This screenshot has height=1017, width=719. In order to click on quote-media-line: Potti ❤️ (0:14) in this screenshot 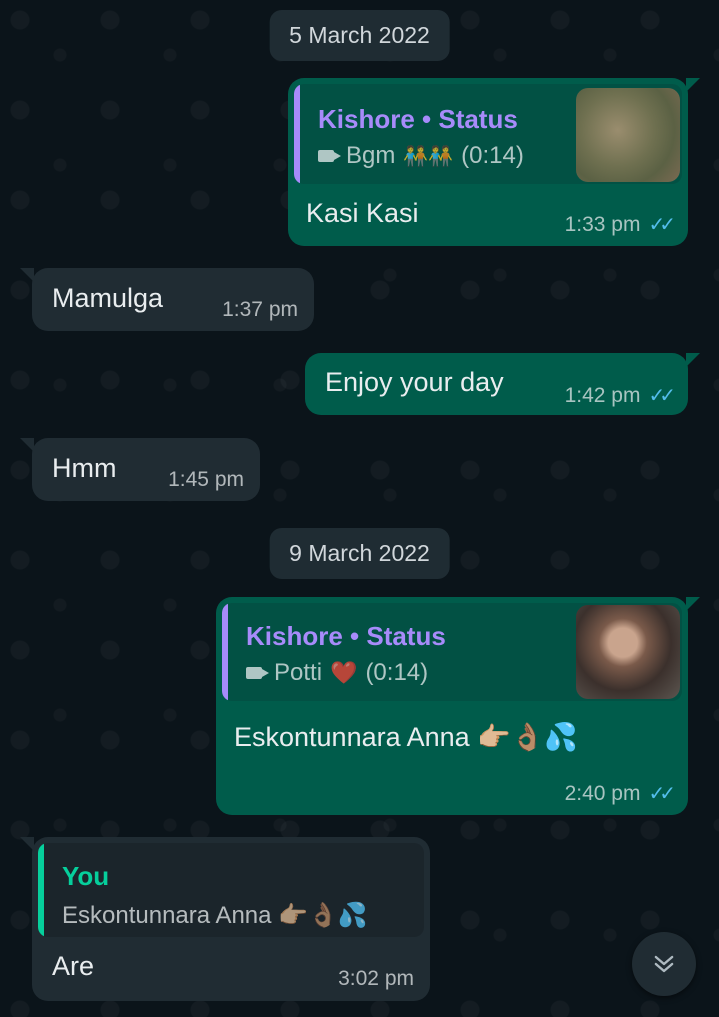, I will do `click(337, 673)`.